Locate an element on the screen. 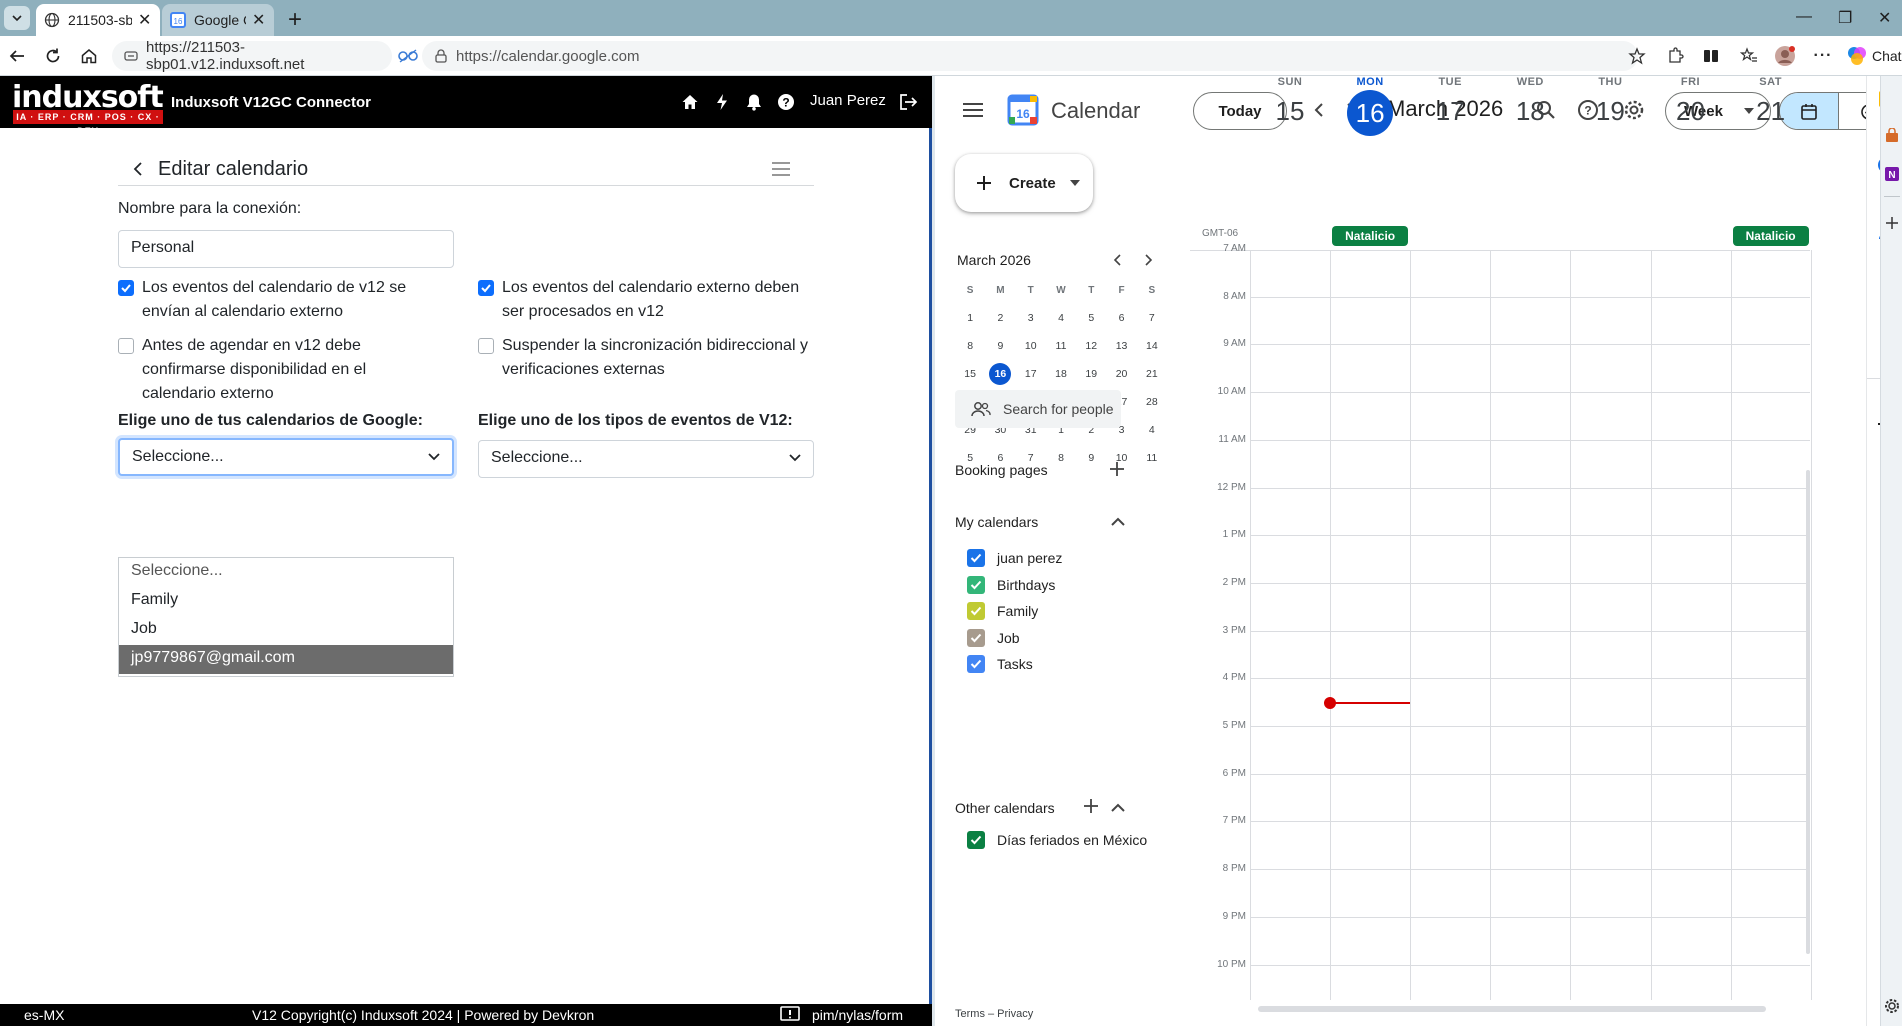 This screenshot has width=1902, height=1026. mini-day: 7 is located at coordinates (1152, 318).